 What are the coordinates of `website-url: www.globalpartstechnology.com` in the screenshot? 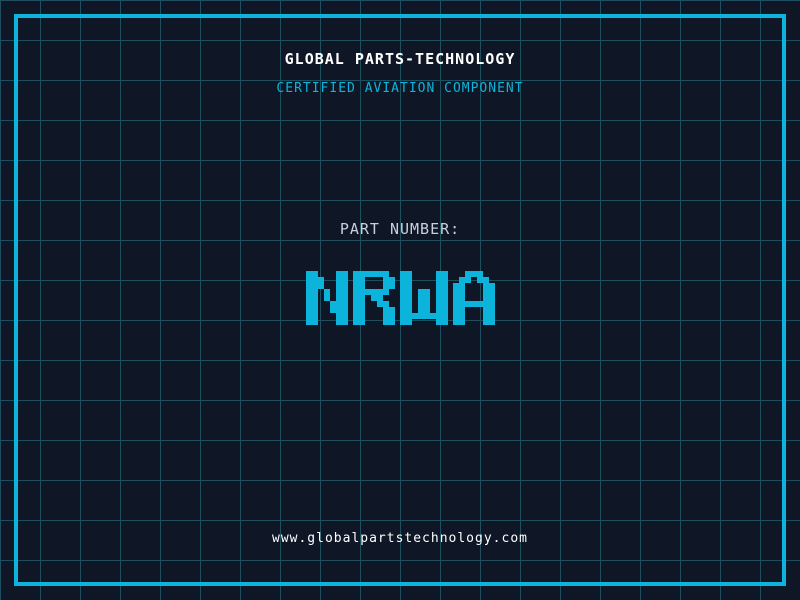 It's located at (400, 538).